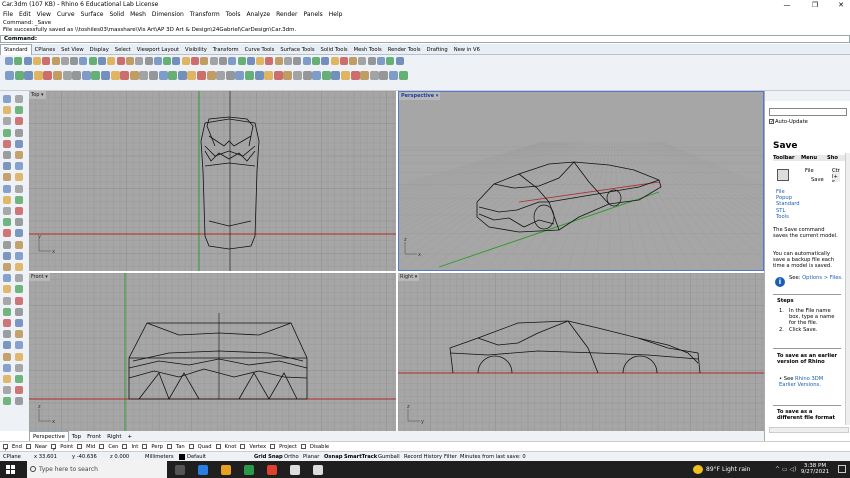 The height and width of the screenshot is (478, 850). I want to click on panel-tabs, so click(807, 96).